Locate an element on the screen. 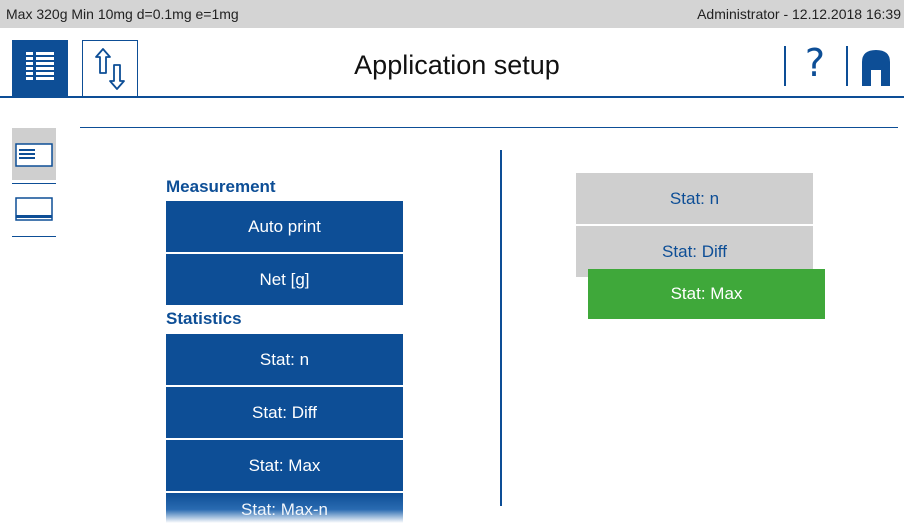 This screenshot has width=904, height=524. menu-button is located at coordinates (40, 68).